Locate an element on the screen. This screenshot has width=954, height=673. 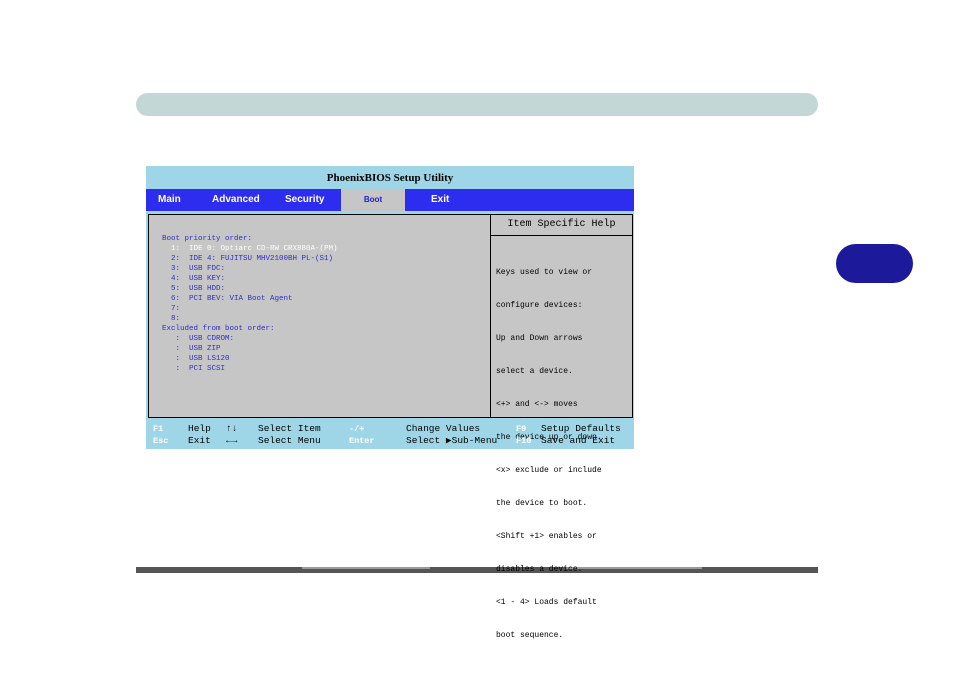
excluded-item-cdrom: : USB CDROM: is located at coordinates (198, 339).